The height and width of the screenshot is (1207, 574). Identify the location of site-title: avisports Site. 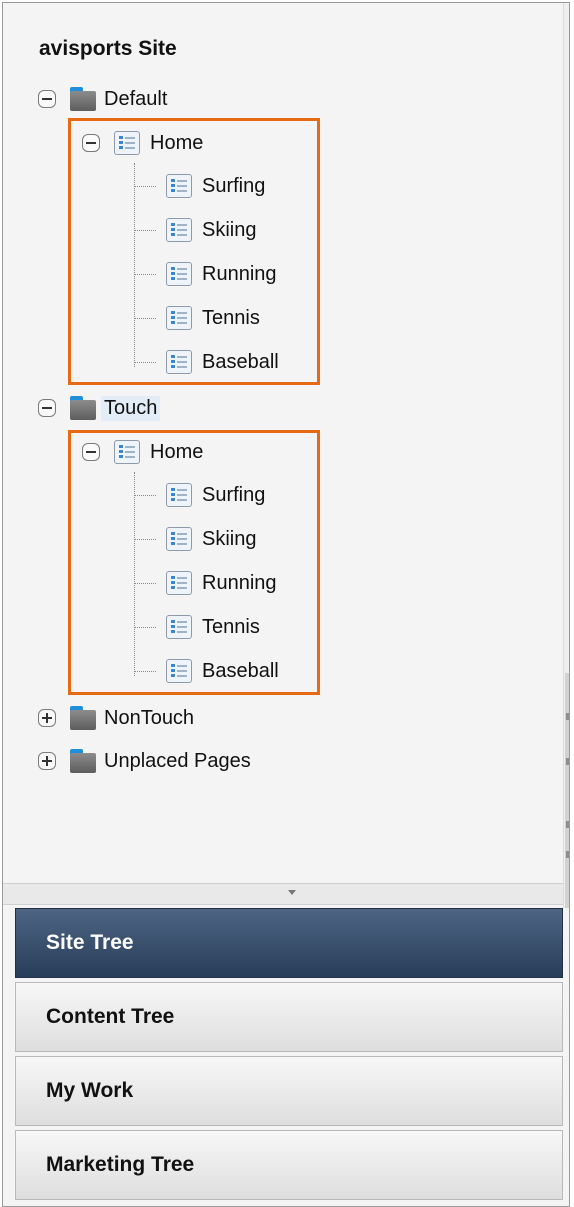
(108, 48).